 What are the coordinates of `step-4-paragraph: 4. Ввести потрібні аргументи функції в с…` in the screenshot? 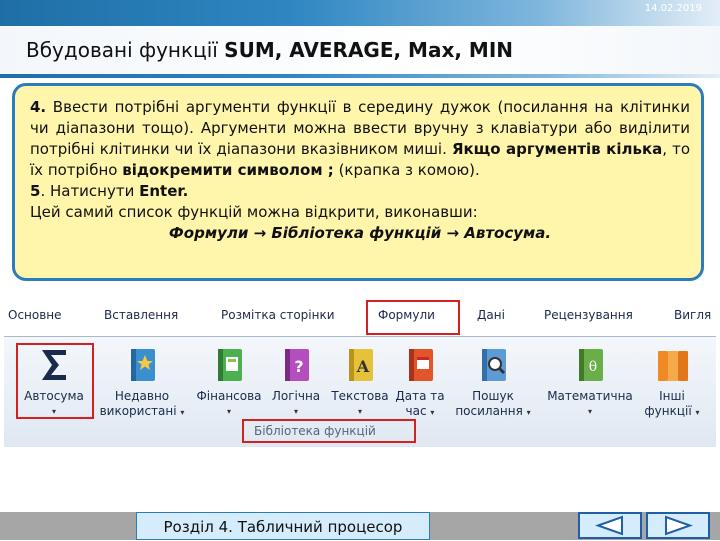 It's located at (360, 139).